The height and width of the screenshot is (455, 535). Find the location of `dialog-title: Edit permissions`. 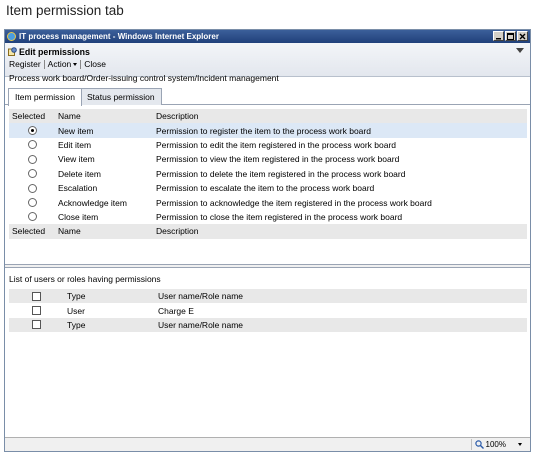

dialog-title: Edit permissions is located at coordinates (54, 52).